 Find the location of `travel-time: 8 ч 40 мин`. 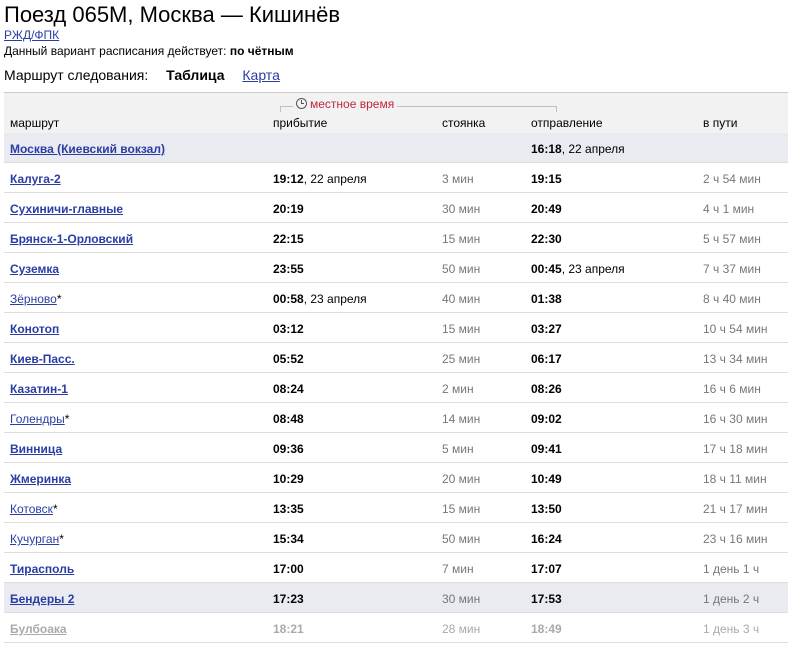

travel-time: 8 ч 40 мин is located at coordinates (732, 299).